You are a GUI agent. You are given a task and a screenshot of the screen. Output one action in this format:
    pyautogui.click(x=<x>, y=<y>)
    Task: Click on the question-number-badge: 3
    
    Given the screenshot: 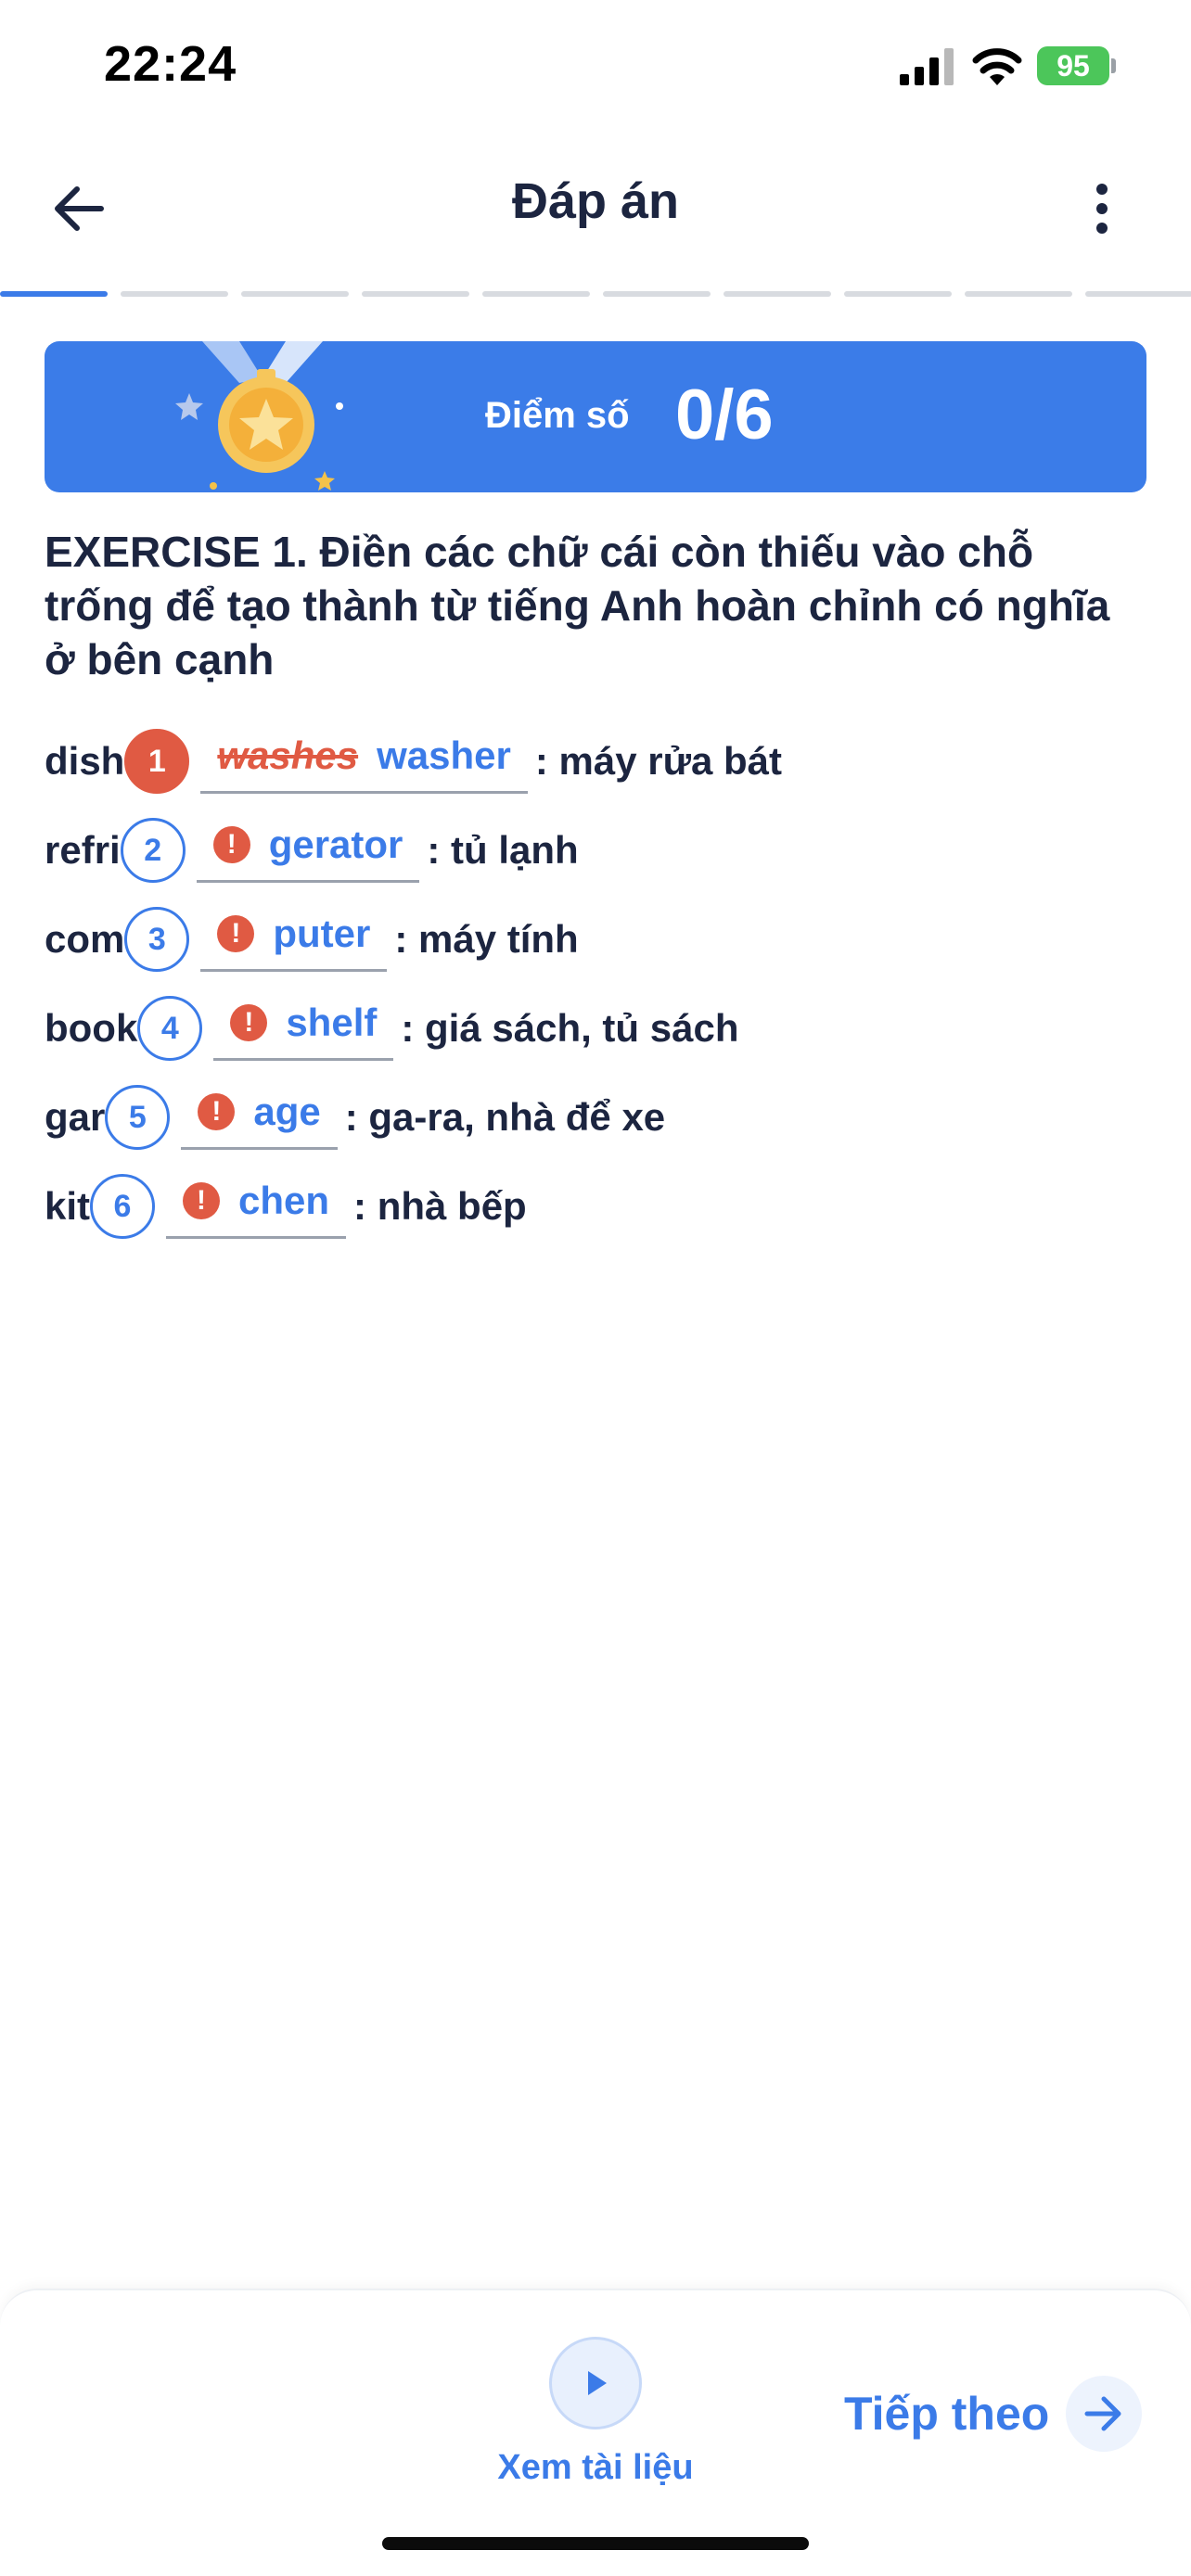 What is the action you would take?
    pyautogui.click(x=157, y=940)
    